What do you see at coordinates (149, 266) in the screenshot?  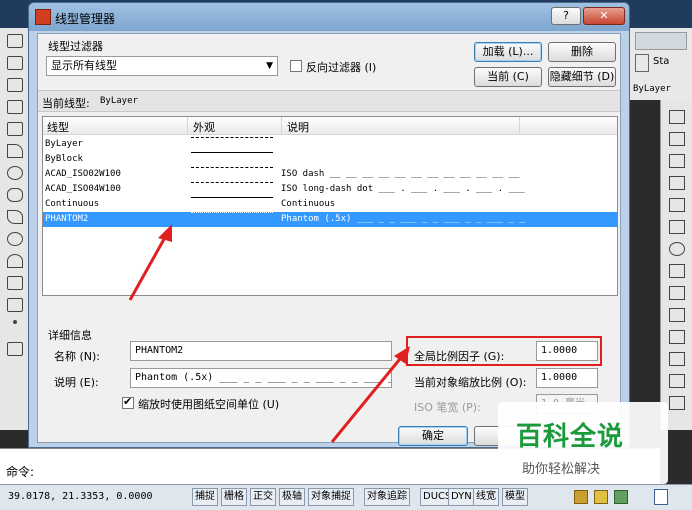 I see `arrow-to-selected-row` at bounding box center [149, 266].